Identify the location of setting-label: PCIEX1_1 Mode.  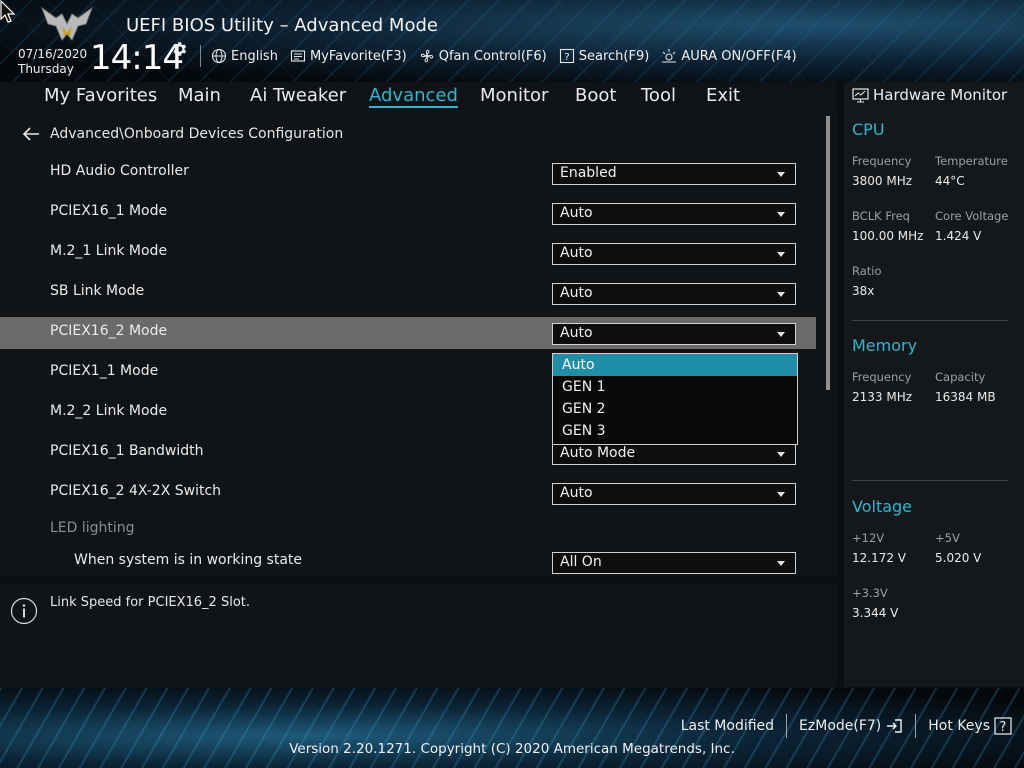
(104, 371).